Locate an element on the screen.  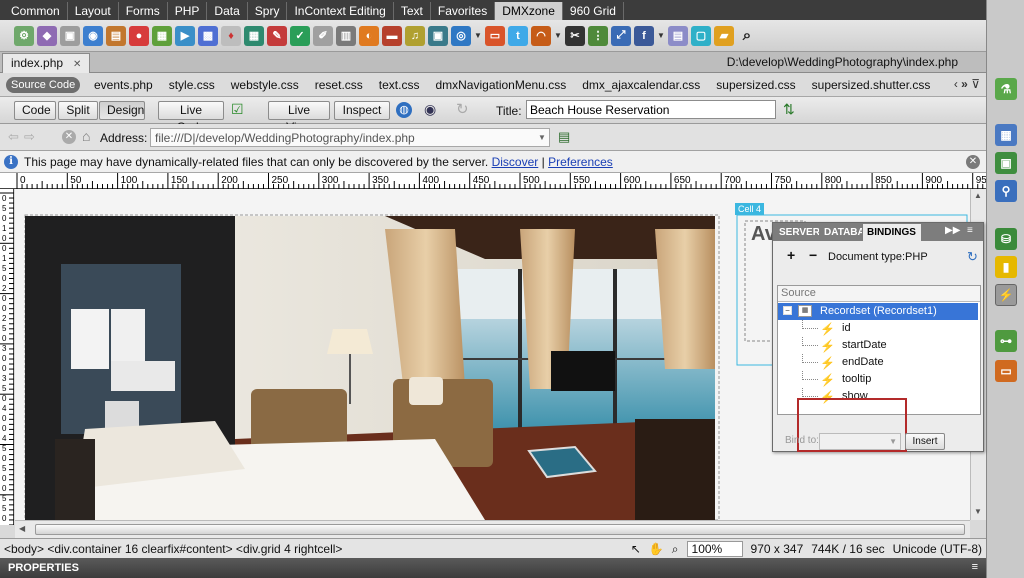
inspect-button: Inspect is located at coordinates (362, 110).